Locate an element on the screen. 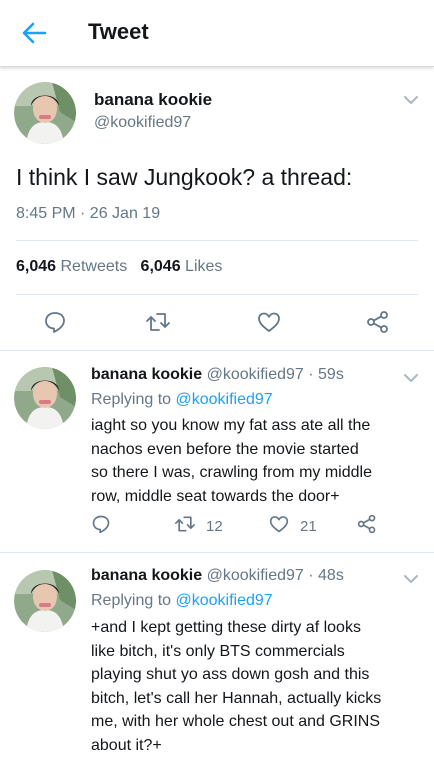  like-button: 21 is located at coordinates (292, 526).